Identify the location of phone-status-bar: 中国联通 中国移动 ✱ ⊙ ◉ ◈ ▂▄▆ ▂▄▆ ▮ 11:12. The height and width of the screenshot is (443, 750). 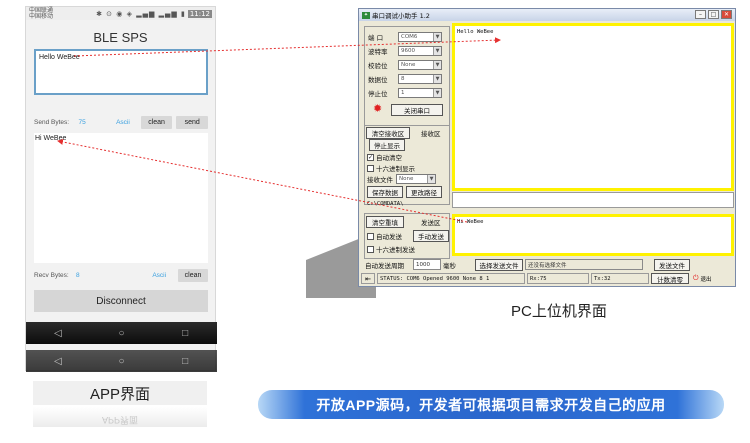
(120, 13).